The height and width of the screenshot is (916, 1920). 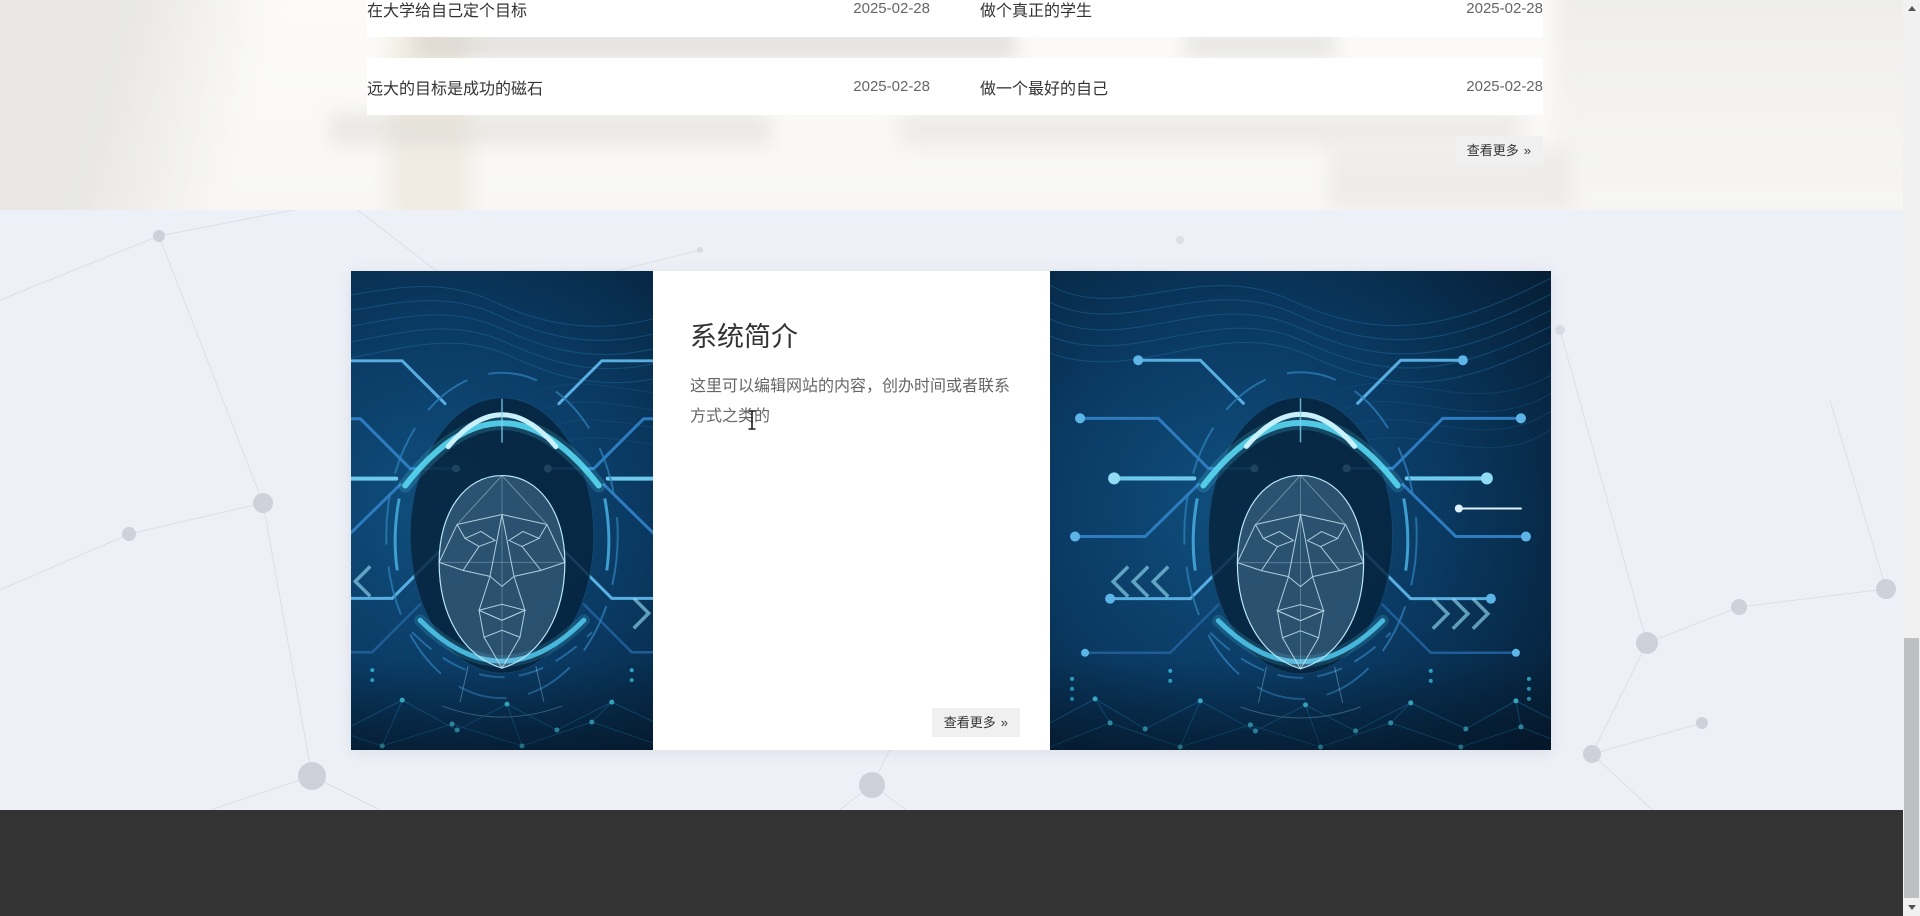 I want to click on page-footer, so click(x=960, y=863).